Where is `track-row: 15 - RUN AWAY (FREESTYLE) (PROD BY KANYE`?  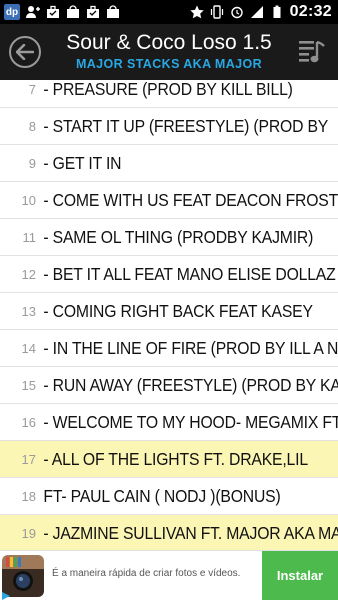 track-row: 15 - RUN AWAY (FREESTYLE) (PROD BY KANYE is located at coordinates (169, 385).